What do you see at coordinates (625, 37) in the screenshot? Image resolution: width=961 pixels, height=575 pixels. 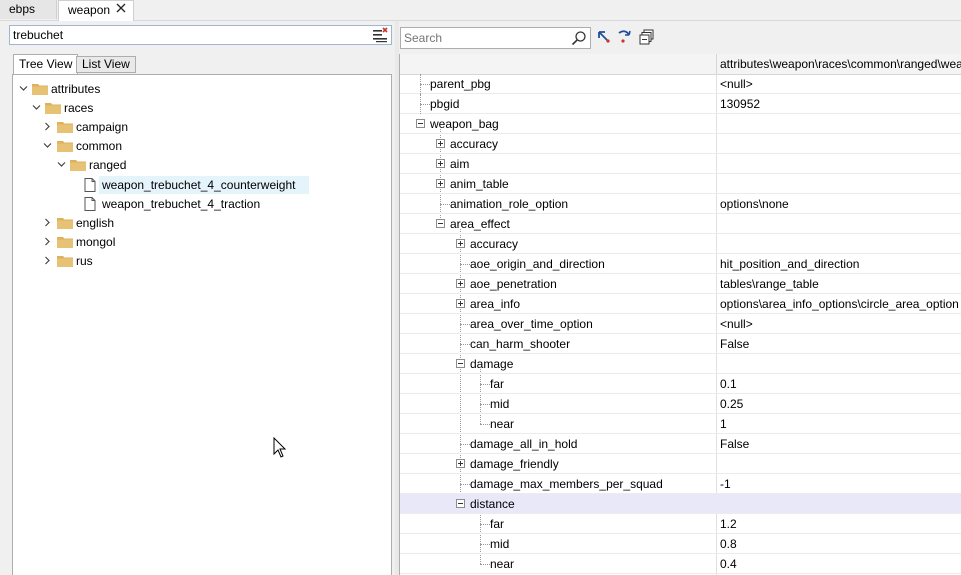 I see `find-next-icon` at bounding box center [625, 37].